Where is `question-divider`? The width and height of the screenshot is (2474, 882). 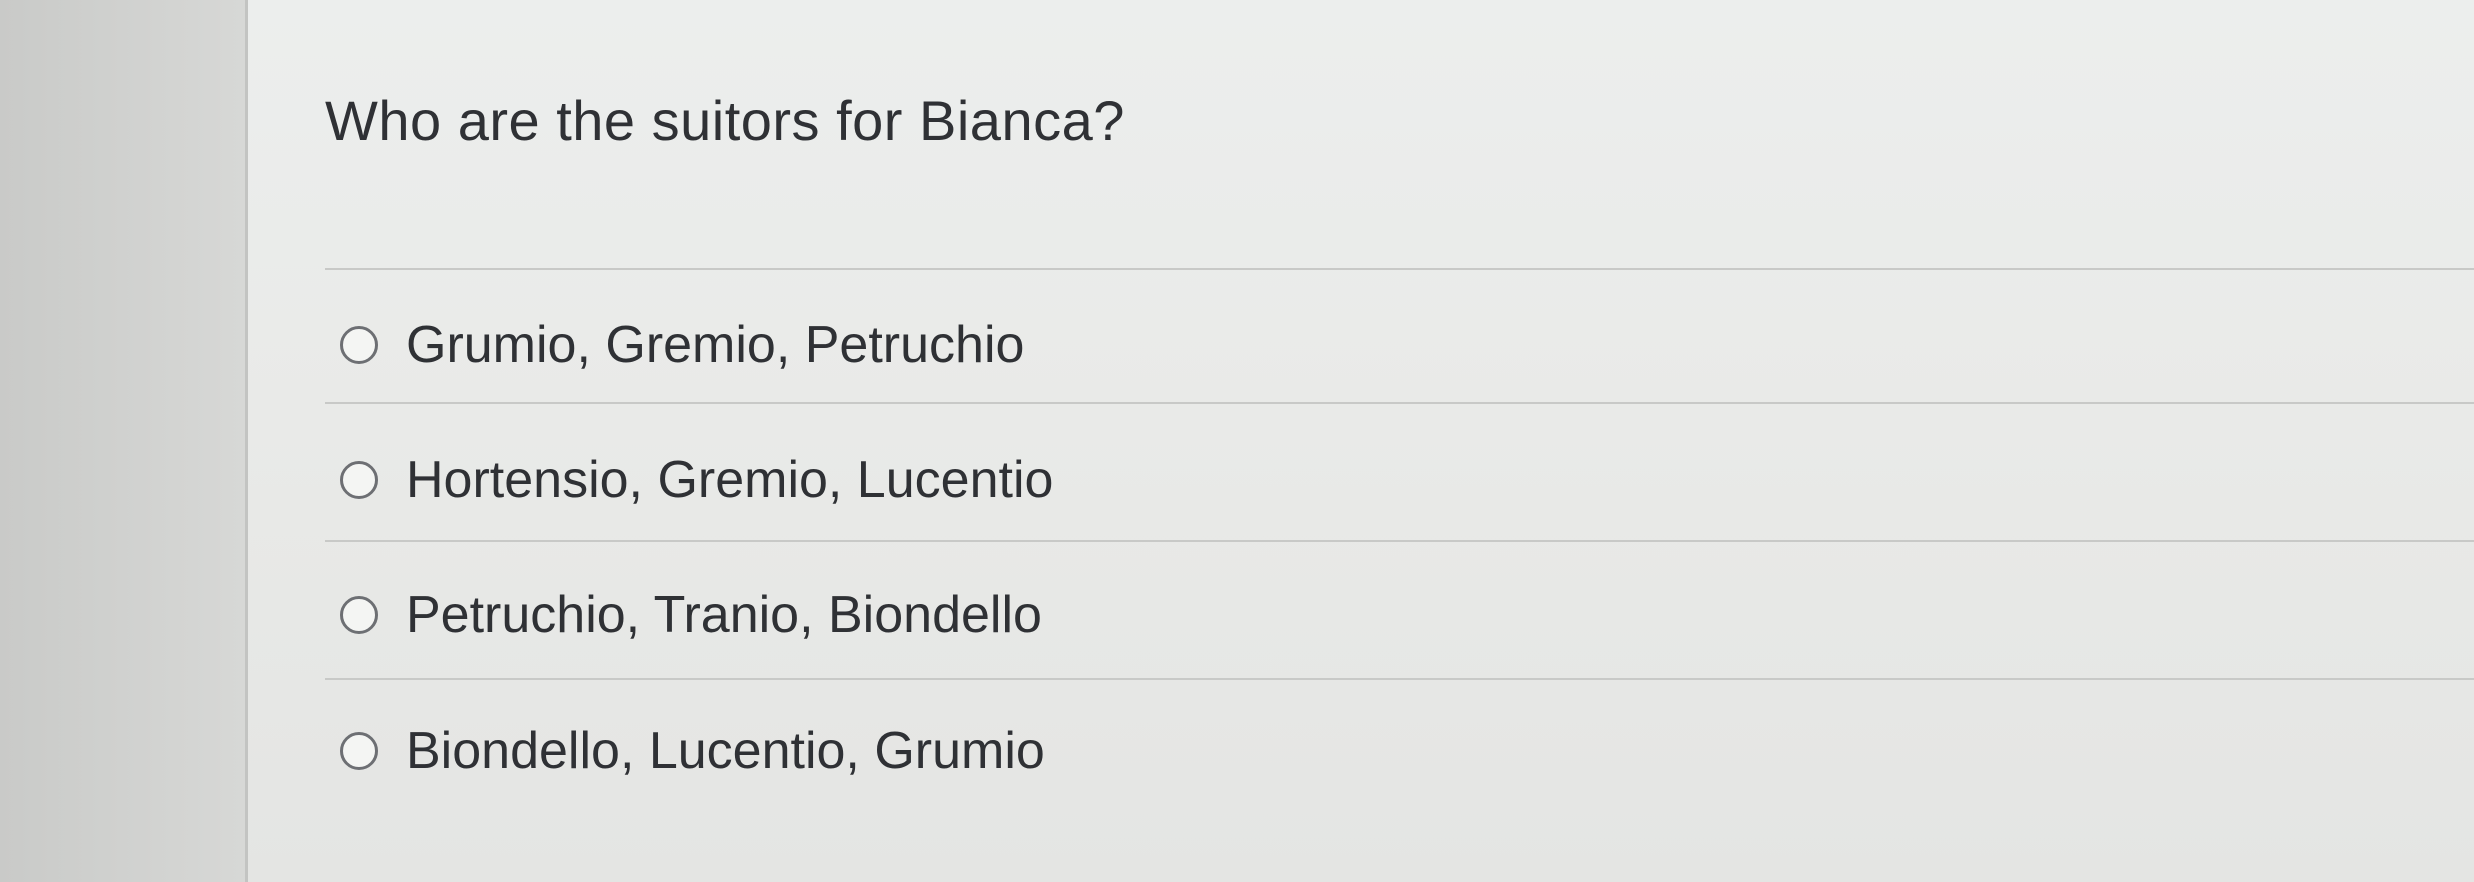
question-divider is located at coordinates (1399, 269).